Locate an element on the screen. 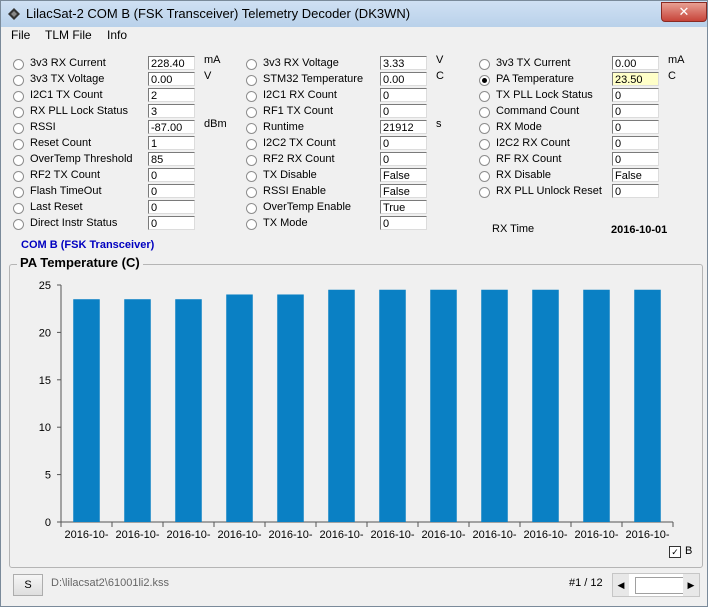 The image size is (708, 607). close-button: ✕ is located at coordinates (684, 12).